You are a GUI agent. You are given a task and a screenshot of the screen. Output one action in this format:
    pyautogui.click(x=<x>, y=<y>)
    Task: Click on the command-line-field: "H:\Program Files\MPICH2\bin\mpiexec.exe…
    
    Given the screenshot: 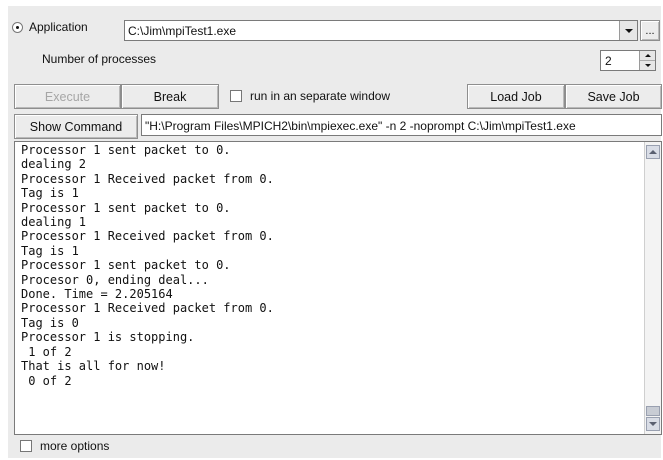 What is the action you would take?
    pyautogui.click(x=401, y=125)
    